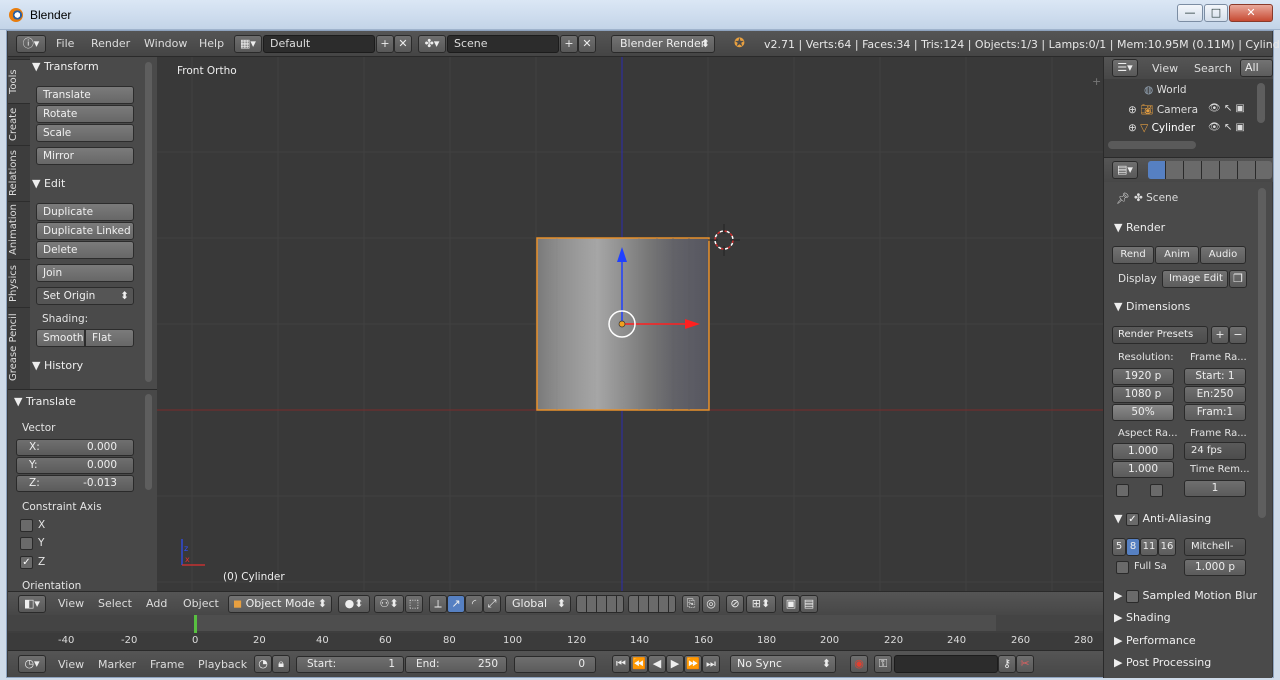  What do you see at coordinates (1156, 170) in the screenshot?
I see `render-context-tab` at bounding box center [1156, 170].